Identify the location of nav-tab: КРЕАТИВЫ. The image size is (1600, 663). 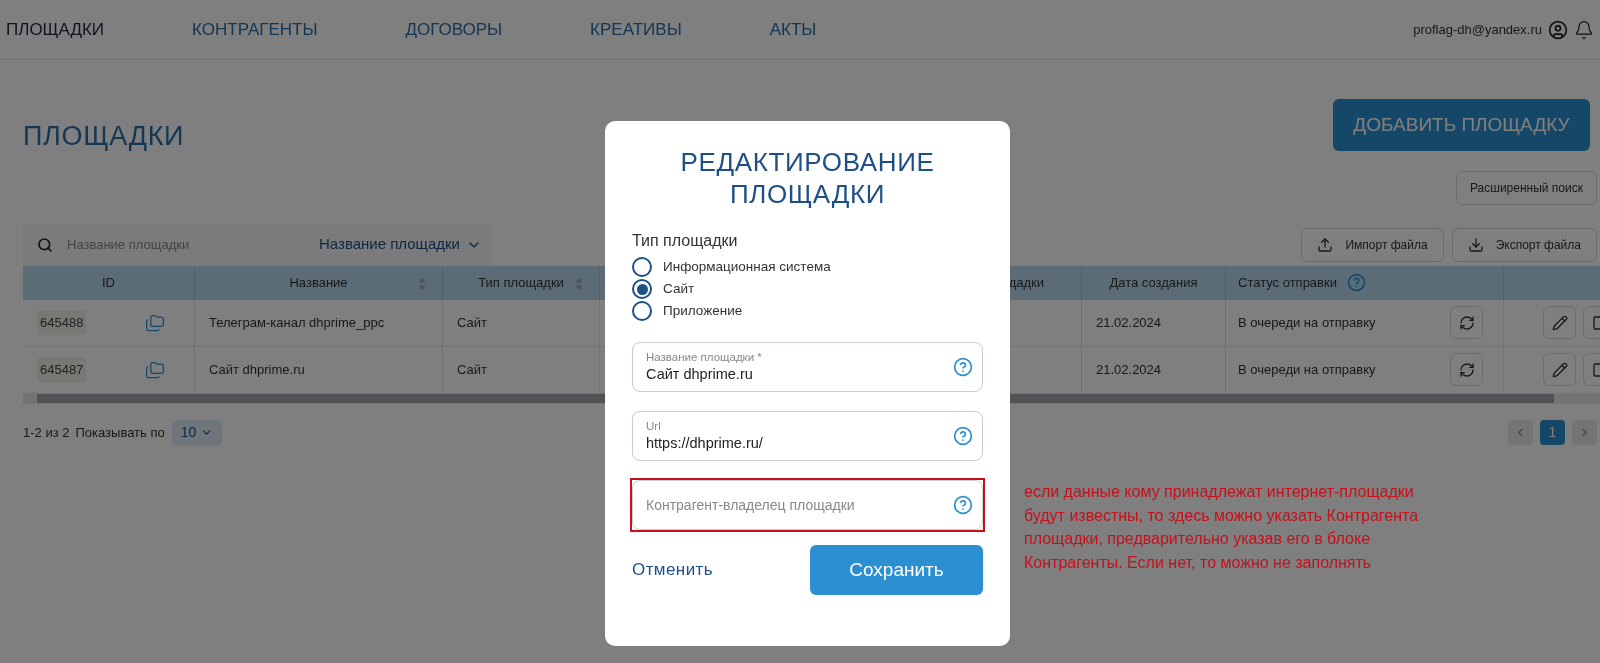
(636, 29).